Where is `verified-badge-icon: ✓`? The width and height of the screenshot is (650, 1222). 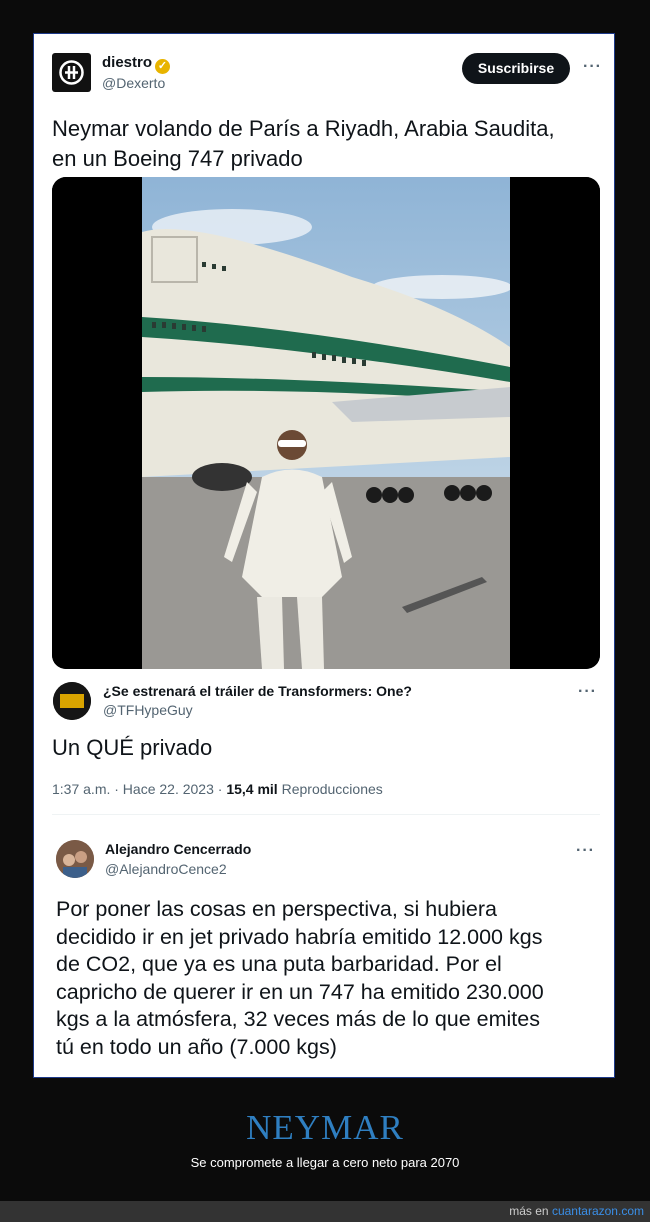
verified-badge-icon: ✓ is located at coordinates (163, 66).